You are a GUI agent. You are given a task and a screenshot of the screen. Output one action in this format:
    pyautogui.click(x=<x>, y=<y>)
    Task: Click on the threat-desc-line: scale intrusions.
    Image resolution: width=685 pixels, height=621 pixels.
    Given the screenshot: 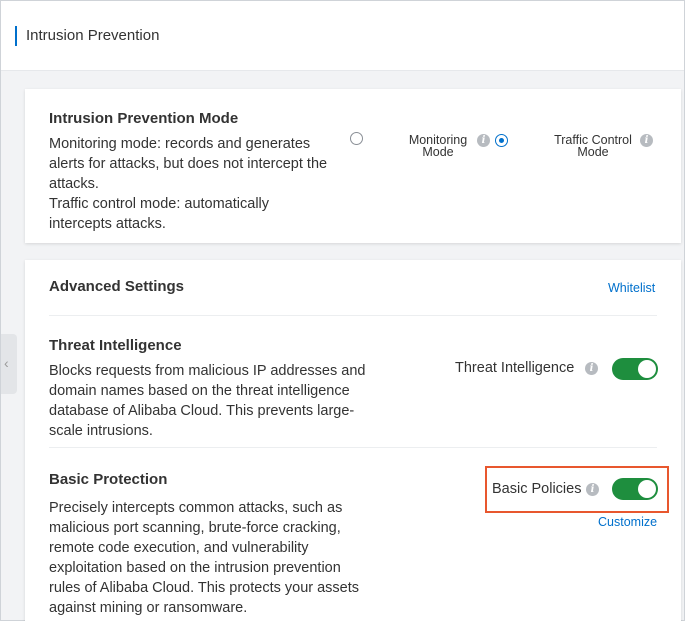 What is the action you would take?
    pyautogui.click(x=101, y=431)
    